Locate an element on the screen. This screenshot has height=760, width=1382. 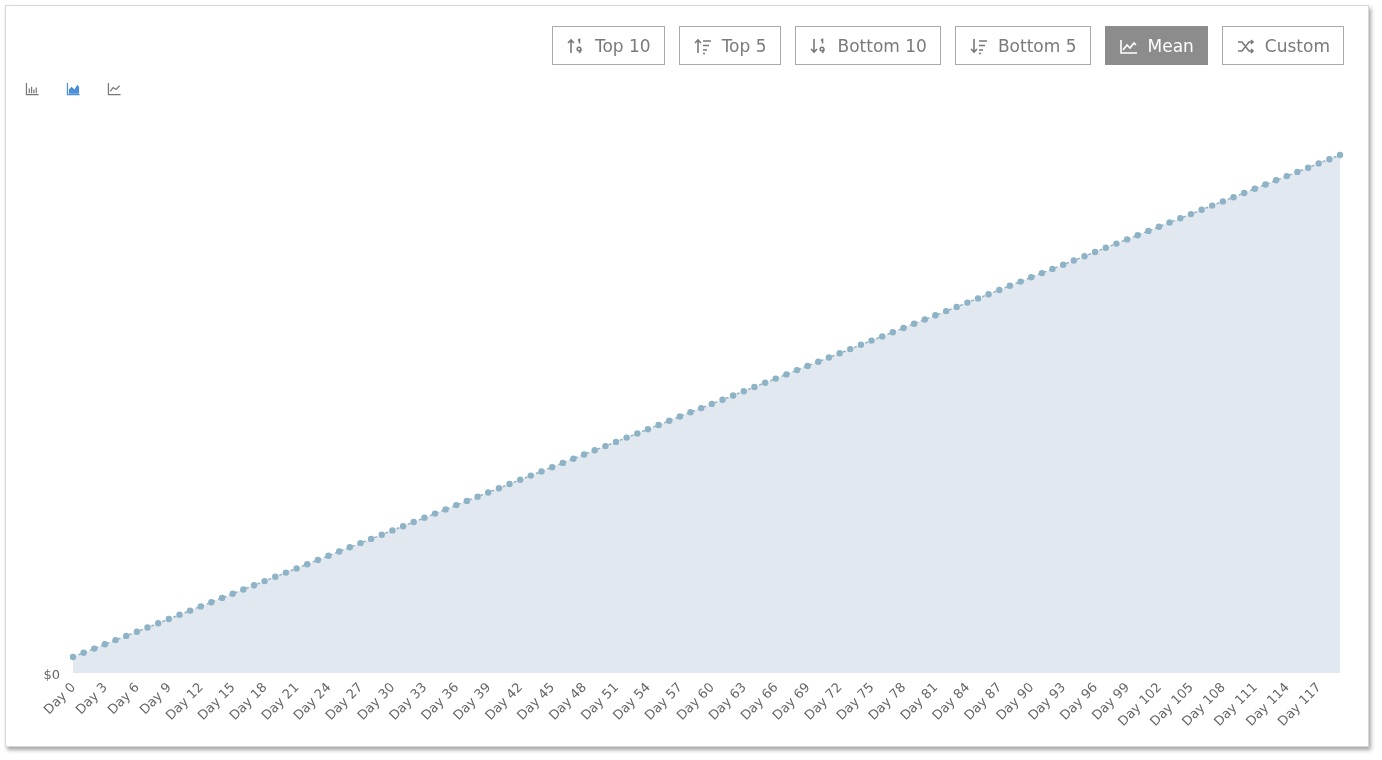
toolbar-button: Bottom 5 is located at coordinates (1022, 45).